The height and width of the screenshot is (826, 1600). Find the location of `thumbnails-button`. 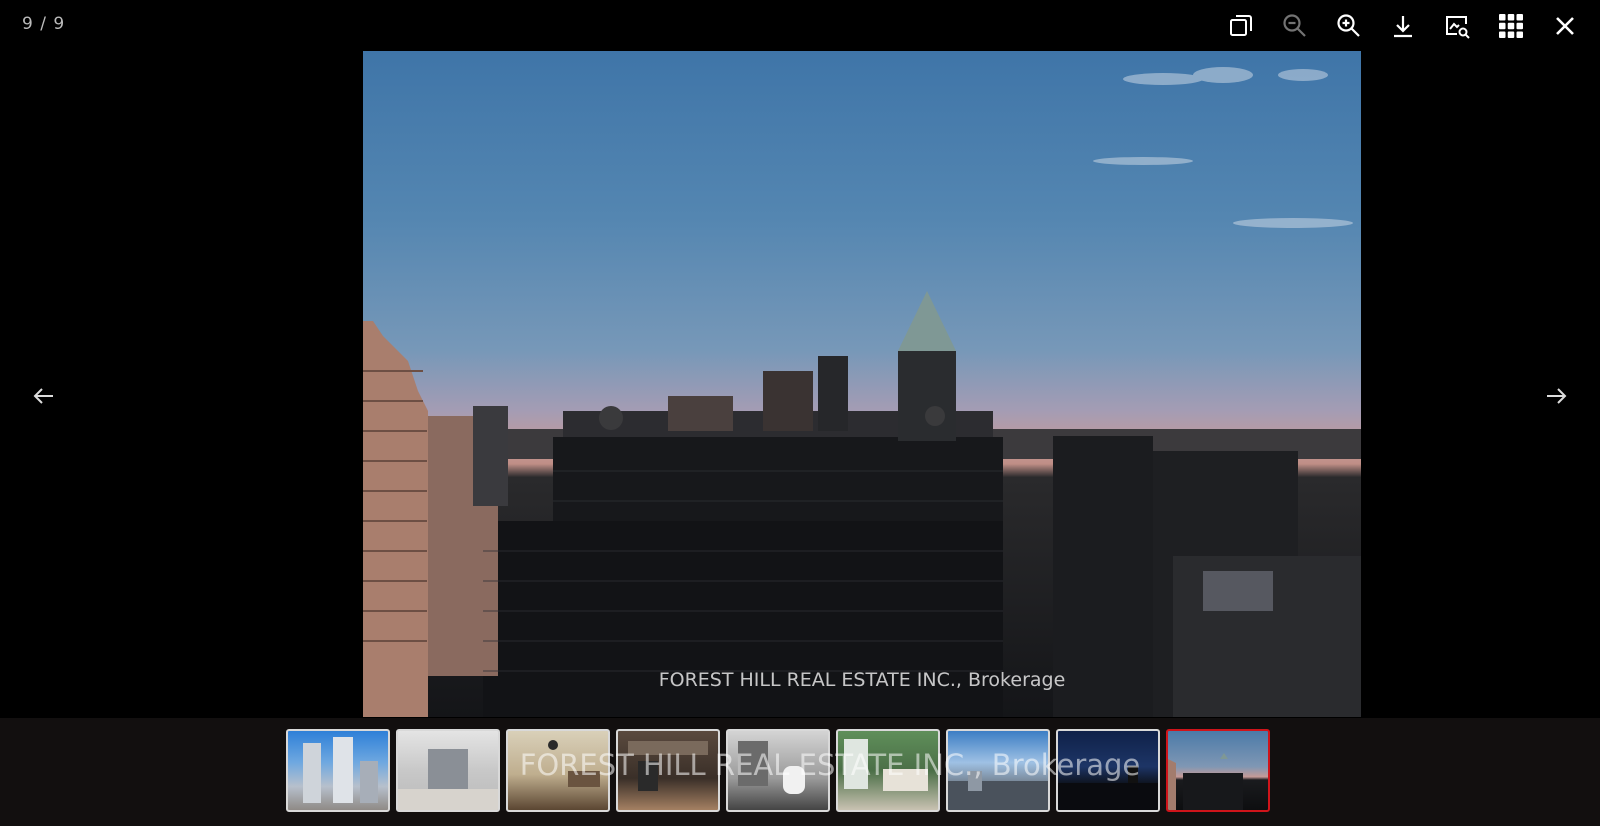

thumbnails-button is located at coordinates (1511, 26).